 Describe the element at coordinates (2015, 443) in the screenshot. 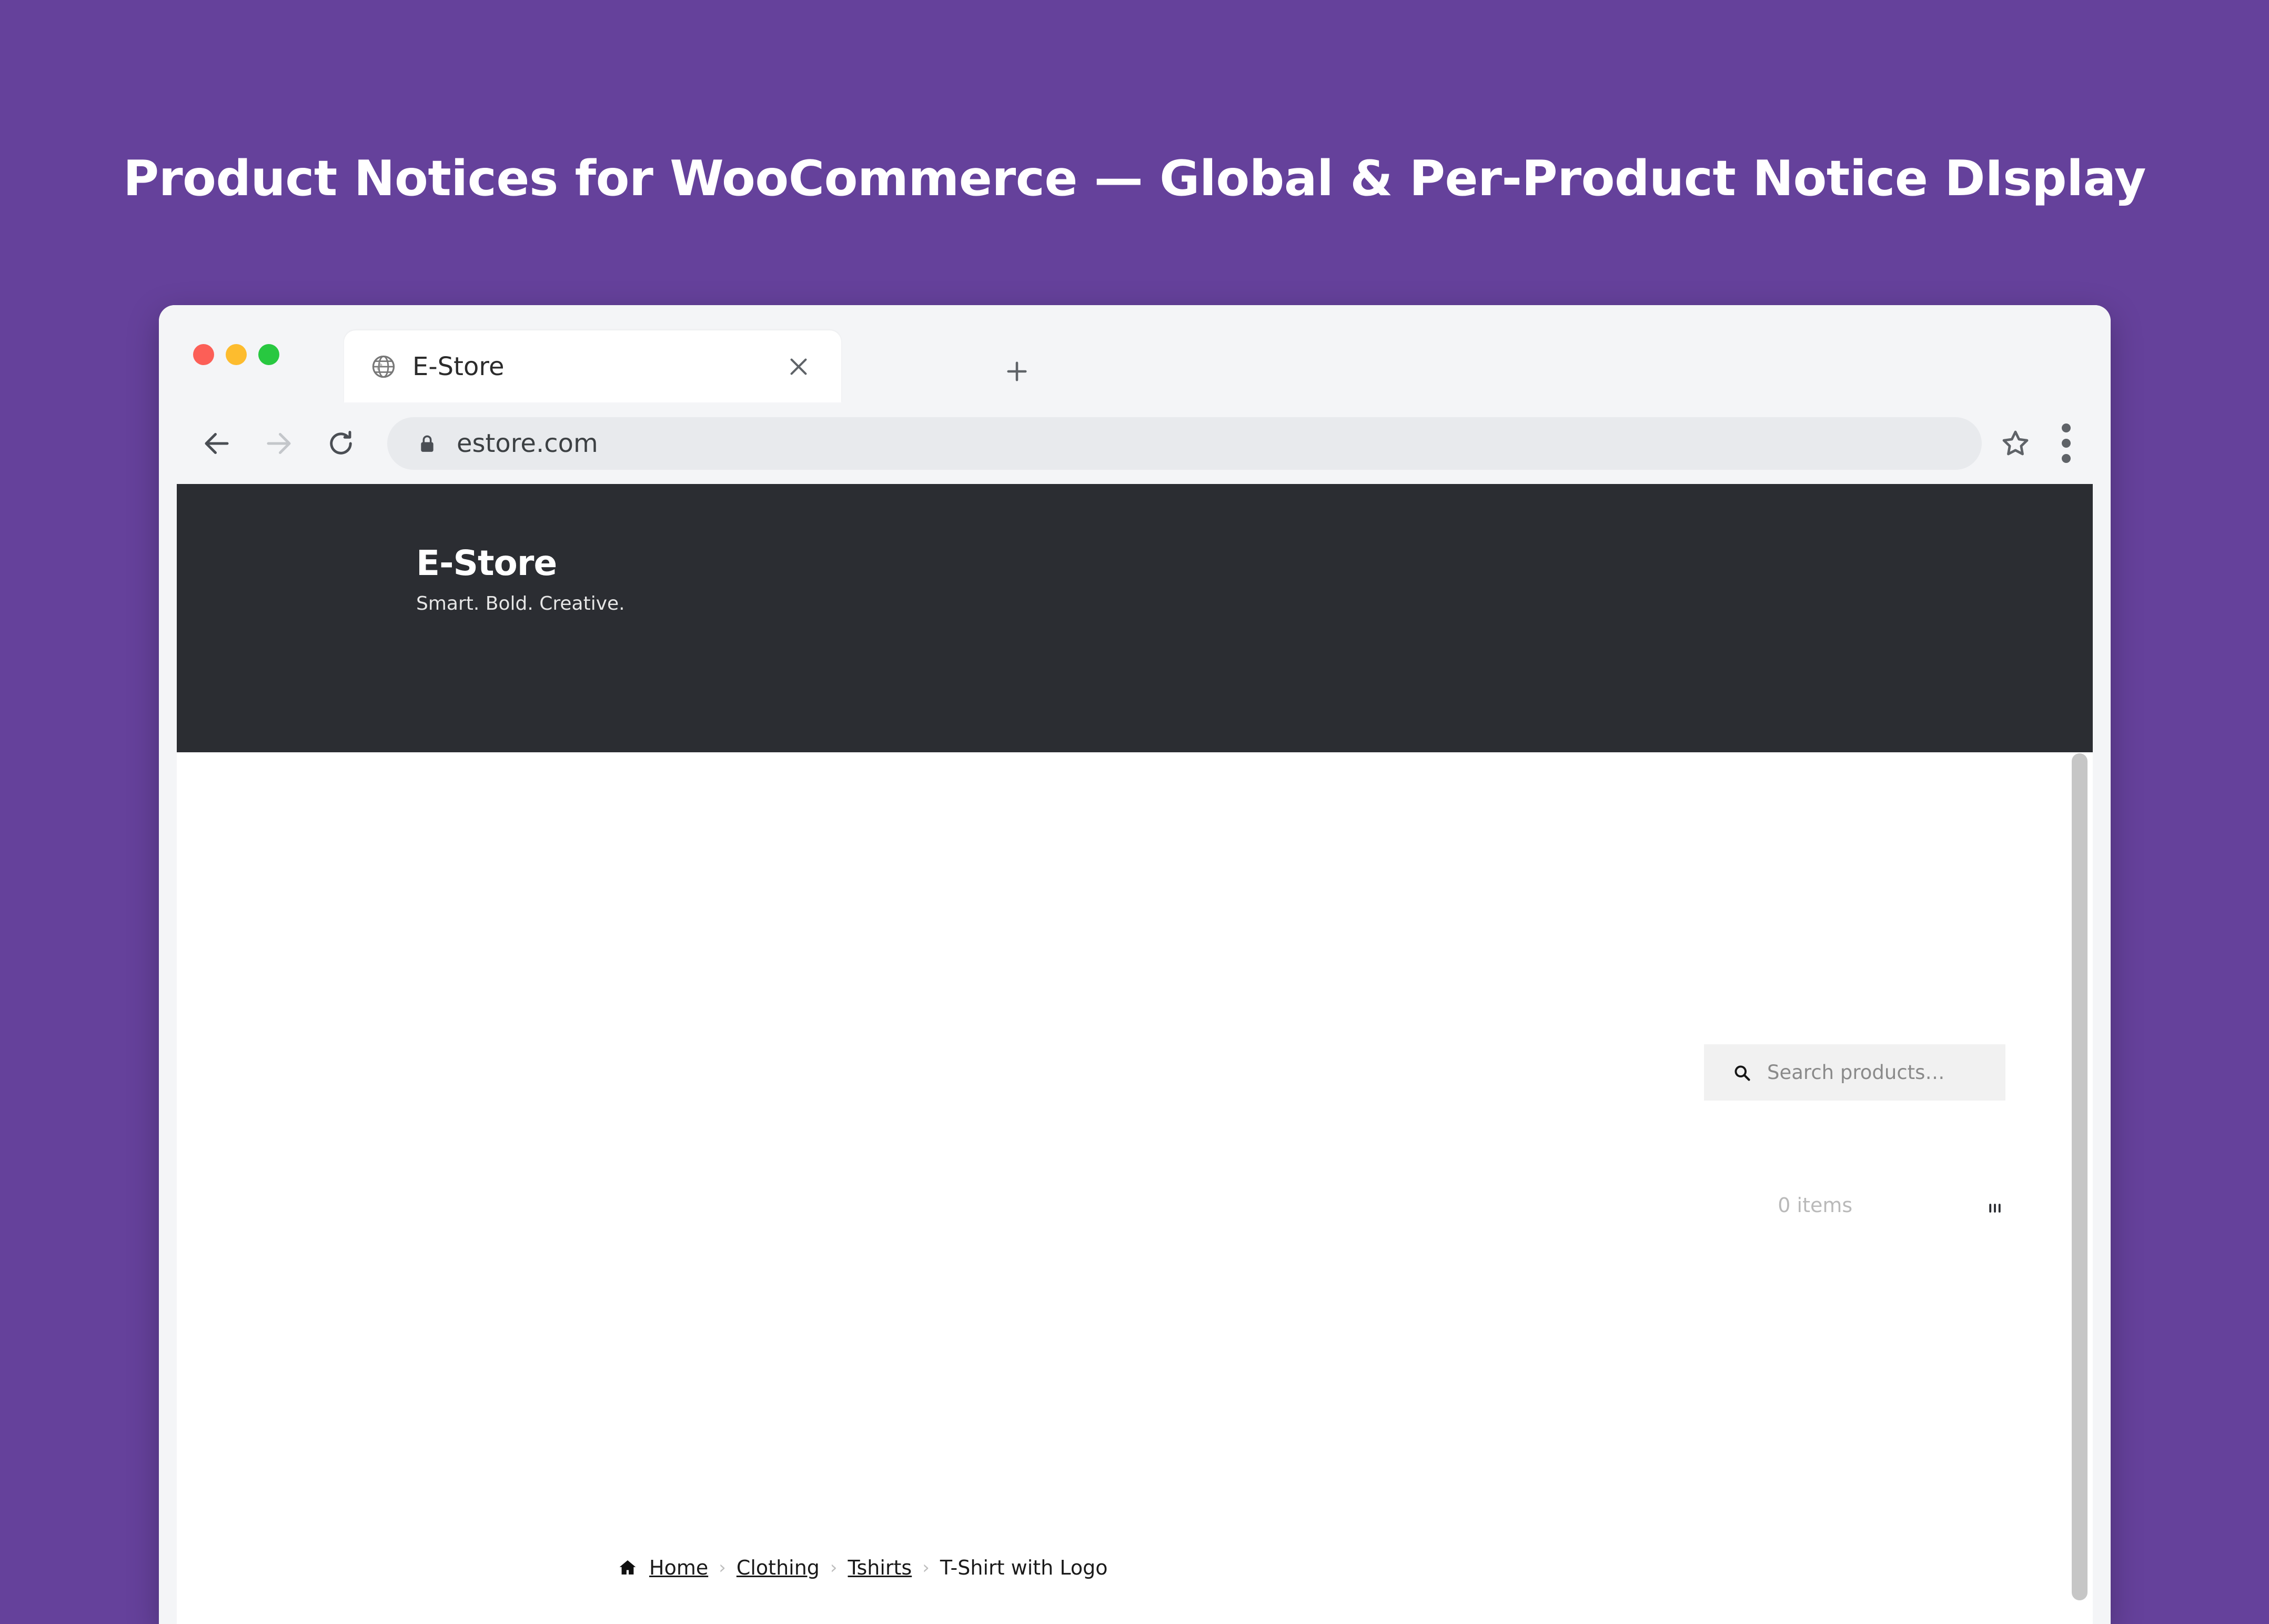

I see `star-icon` at that location.